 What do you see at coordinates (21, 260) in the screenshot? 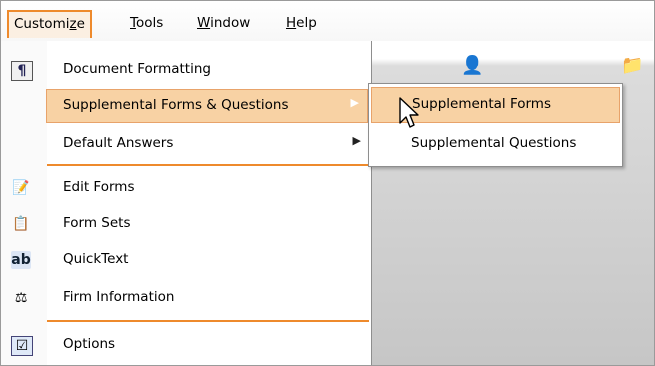
I see `quicktext-icon: ab` at bounding box center [21, 260].